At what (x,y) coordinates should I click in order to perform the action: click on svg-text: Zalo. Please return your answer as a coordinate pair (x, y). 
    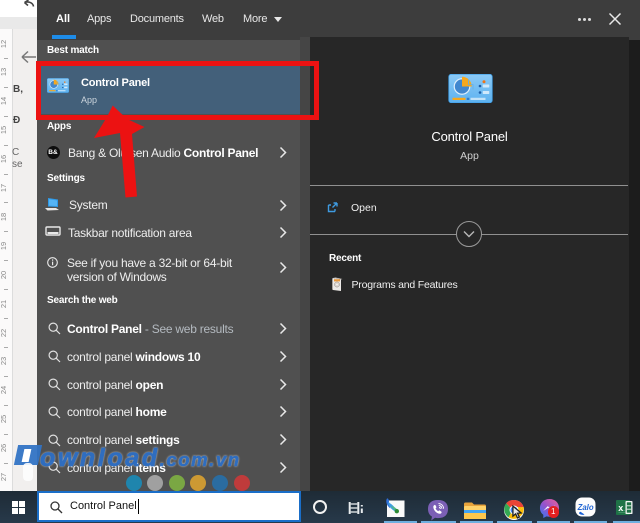
    Looking at the image, I should click on (585, 507).